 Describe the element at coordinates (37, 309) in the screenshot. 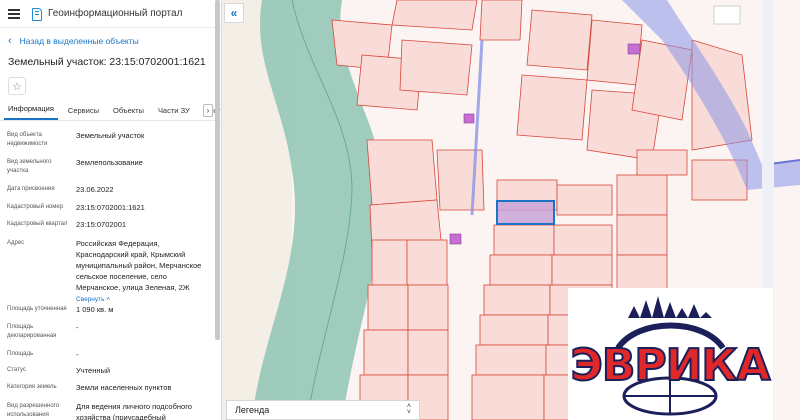

I see `property-label: Площадь уточненная` at that location.